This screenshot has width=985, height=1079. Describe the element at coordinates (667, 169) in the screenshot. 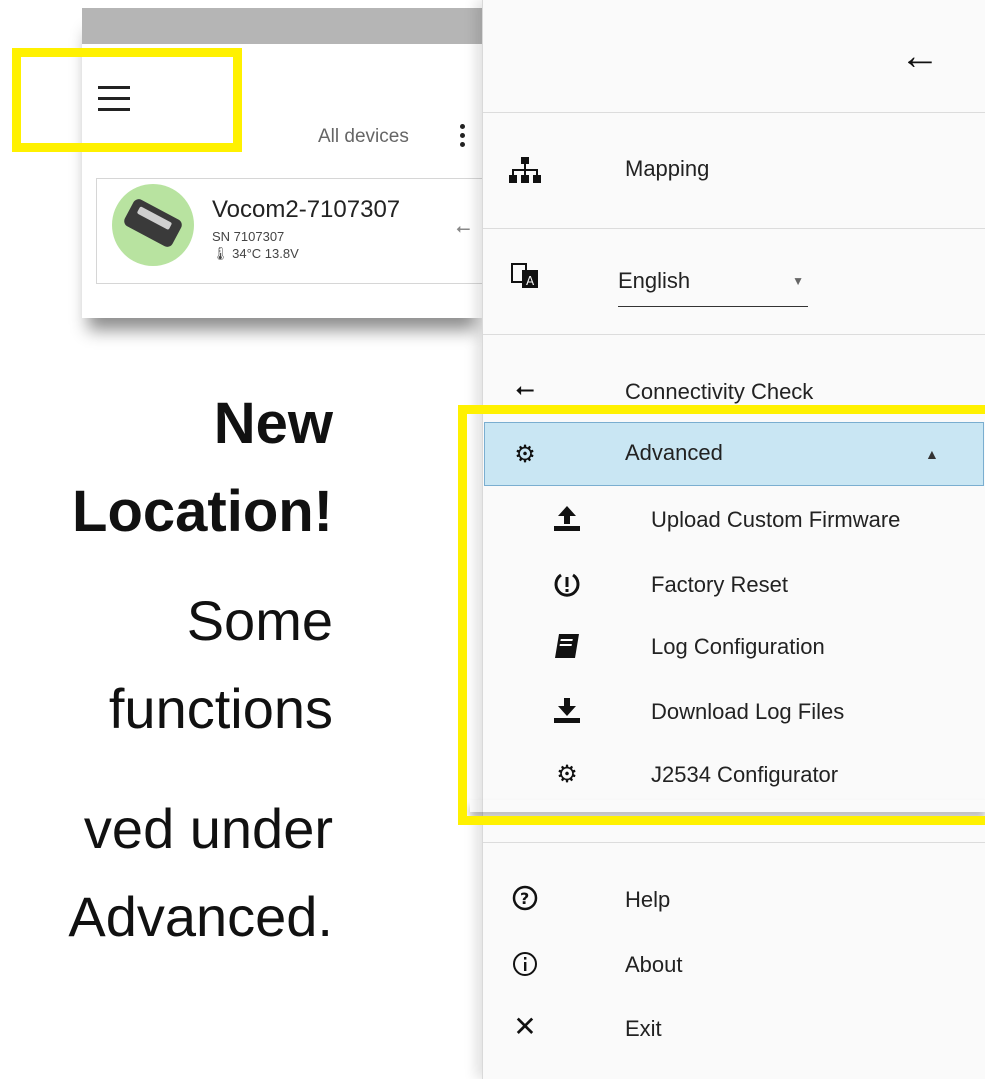

I see `menu-item-mapping: Mapping` at that location.